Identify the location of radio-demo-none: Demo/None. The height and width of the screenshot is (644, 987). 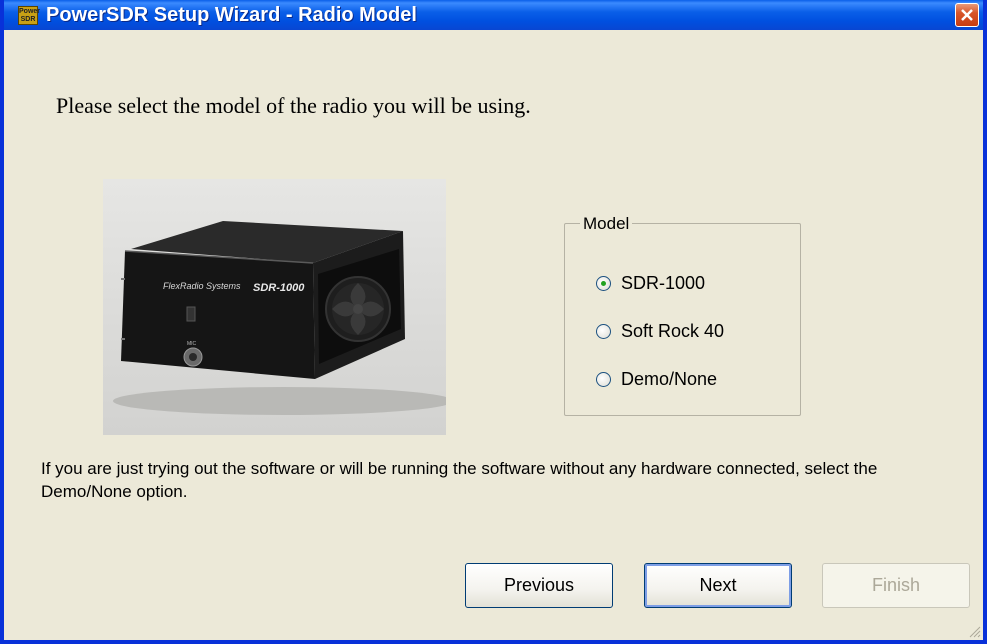
(656, 379).